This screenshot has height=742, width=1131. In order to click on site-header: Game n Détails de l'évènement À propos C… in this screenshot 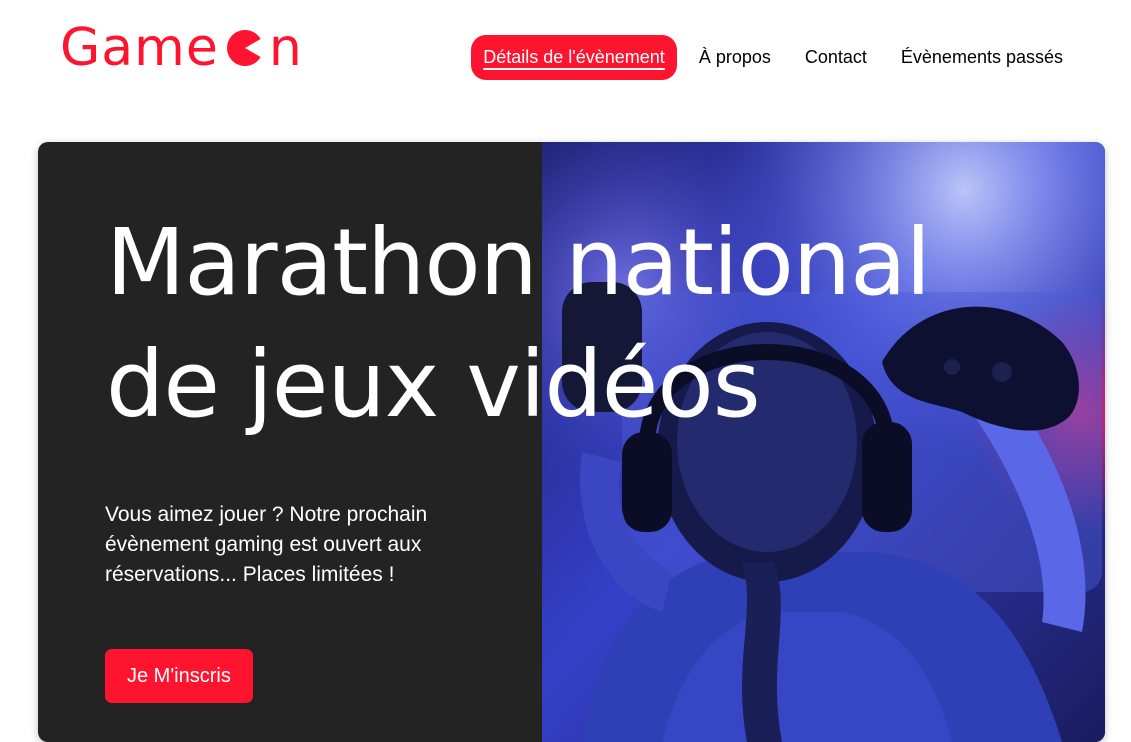, I will do `click(565, 55)`.